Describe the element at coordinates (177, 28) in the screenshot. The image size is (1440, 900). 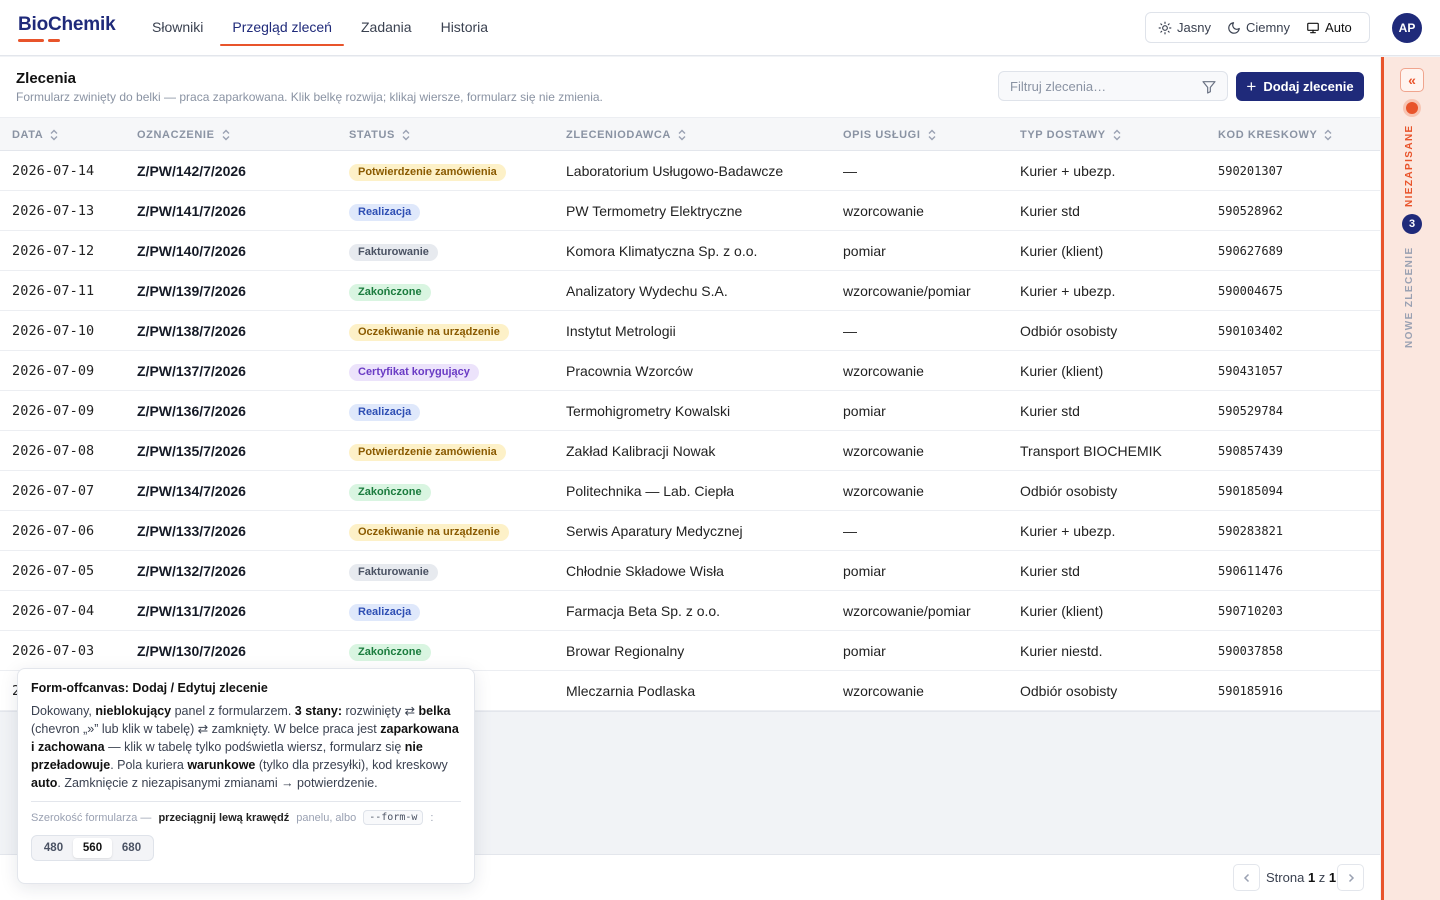
I see `nav-item-slowniki: Słowniki` at that location.